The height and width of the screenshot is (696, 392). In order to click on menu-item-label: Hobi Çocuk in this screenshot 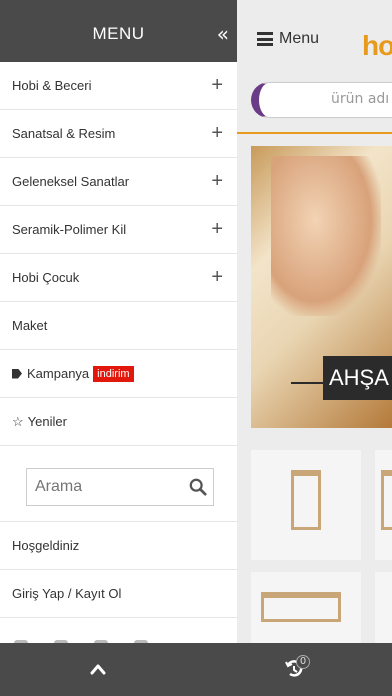, I will do `click(46, 277)`.